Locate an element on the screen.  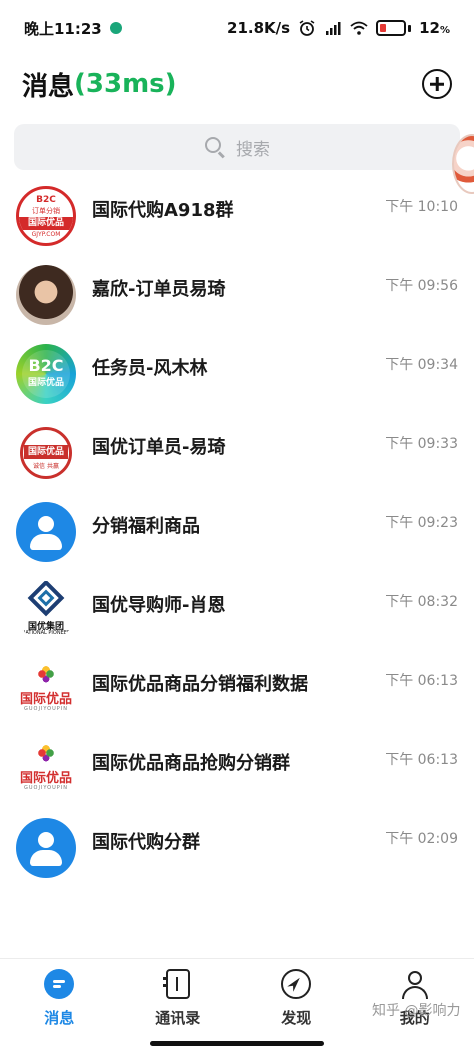
nav-label: 通讯录 is located at coordinates (178, 1018).